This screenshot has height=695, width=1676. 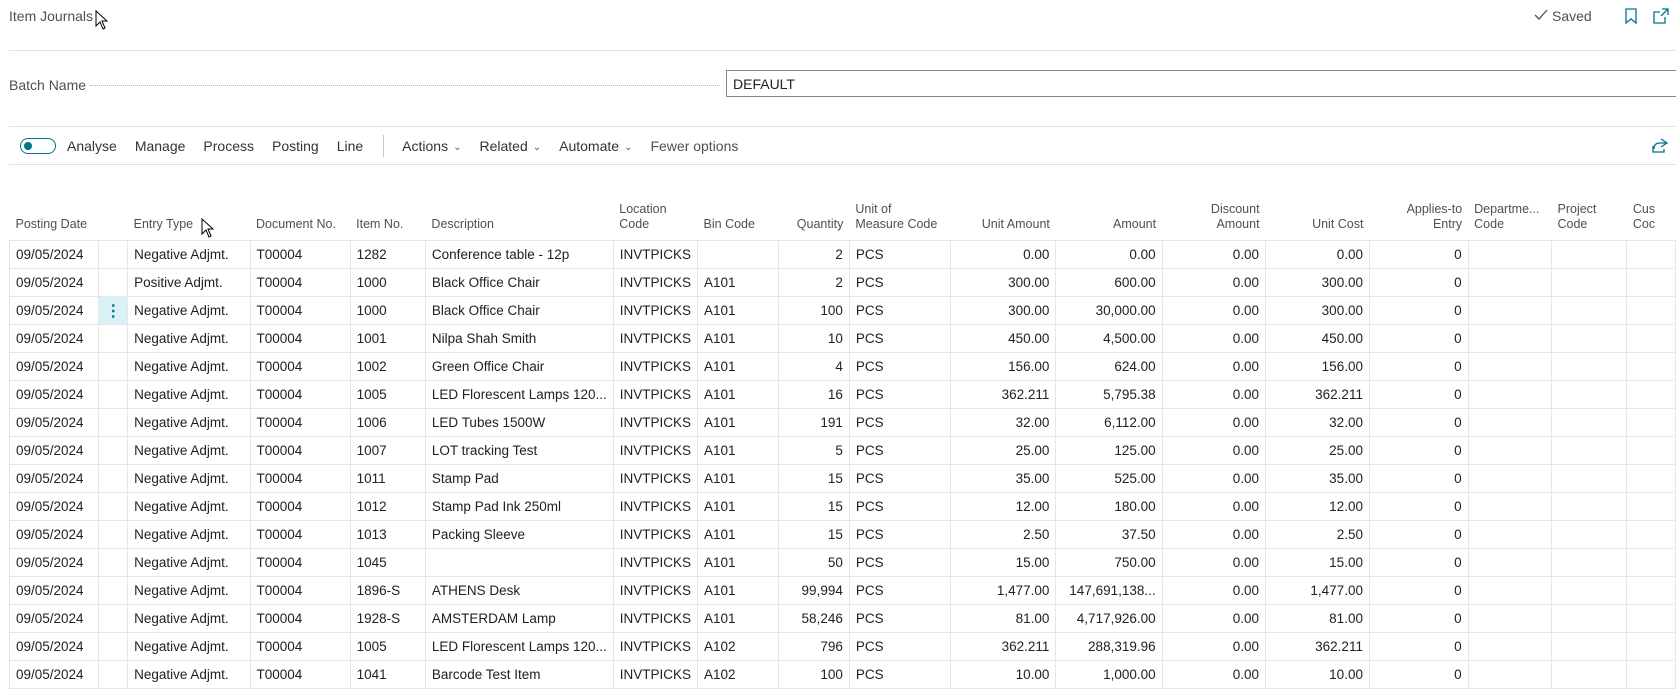 What do you see at coordinates (1003, 534) in the screenshot?
I see `cell-unit-amount: 2.50` at bounding box center [1003, 534].